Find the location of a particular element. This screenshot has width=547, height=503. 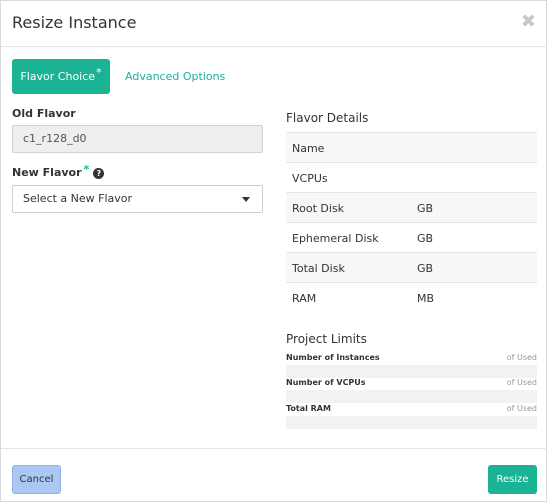

new-flavor-selected-value: Select a New Flavor is located at coordinates (78, 198).